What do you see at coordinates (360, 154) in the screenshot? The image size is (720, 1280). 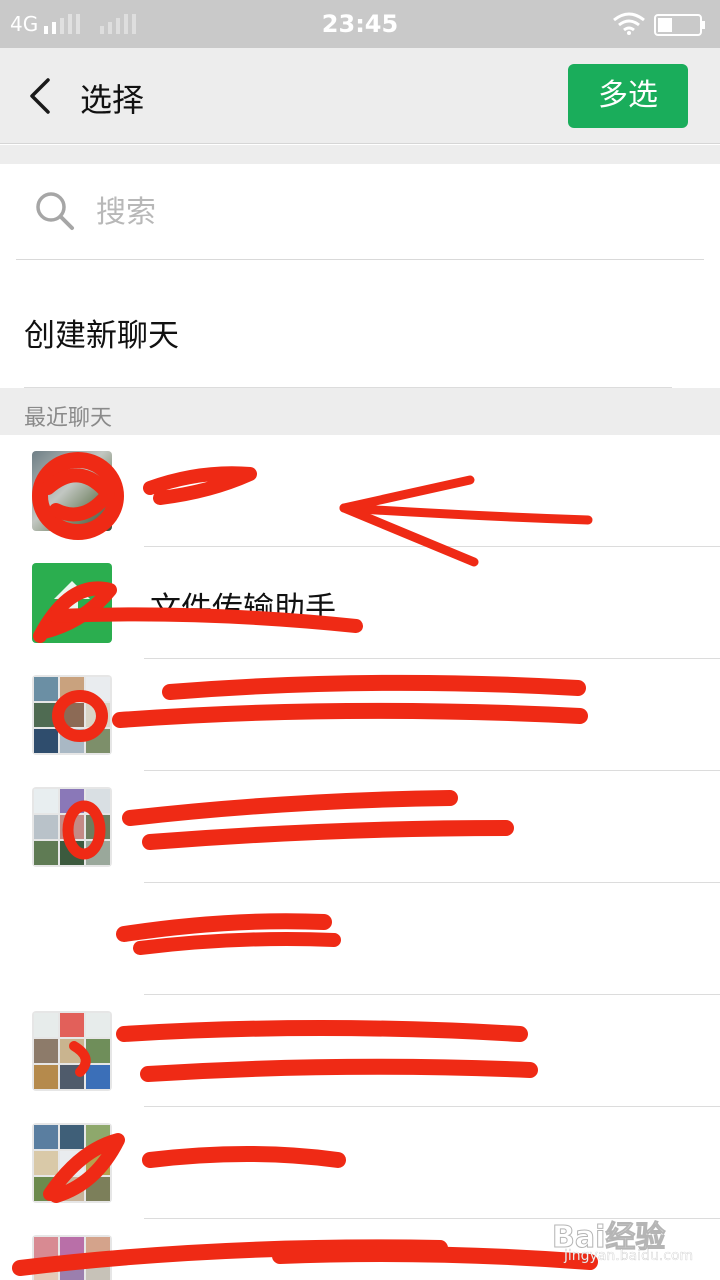 I see `header-spacer` at bounding box center [360, 154].